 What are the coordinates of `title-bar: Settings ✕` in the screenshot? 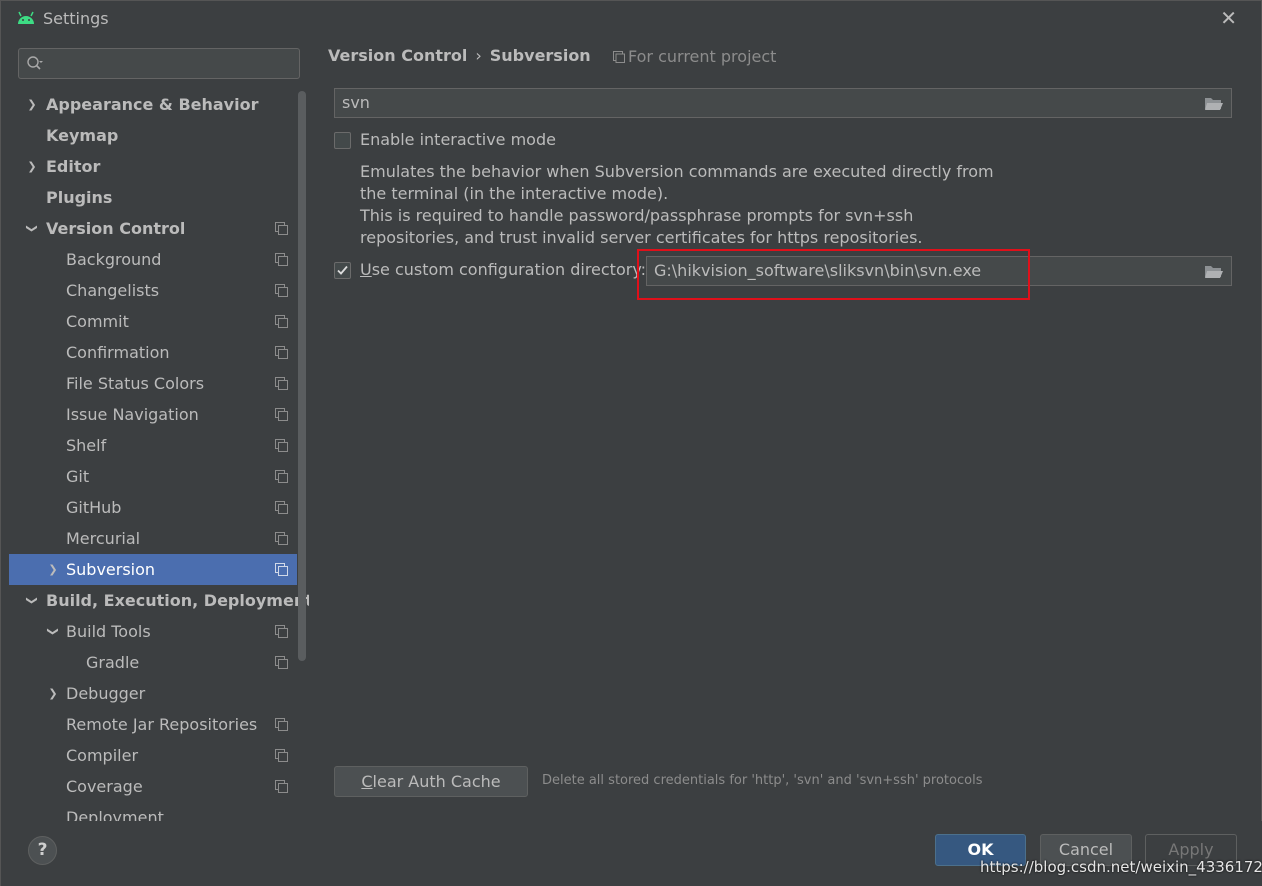 It's located at (631, 18).